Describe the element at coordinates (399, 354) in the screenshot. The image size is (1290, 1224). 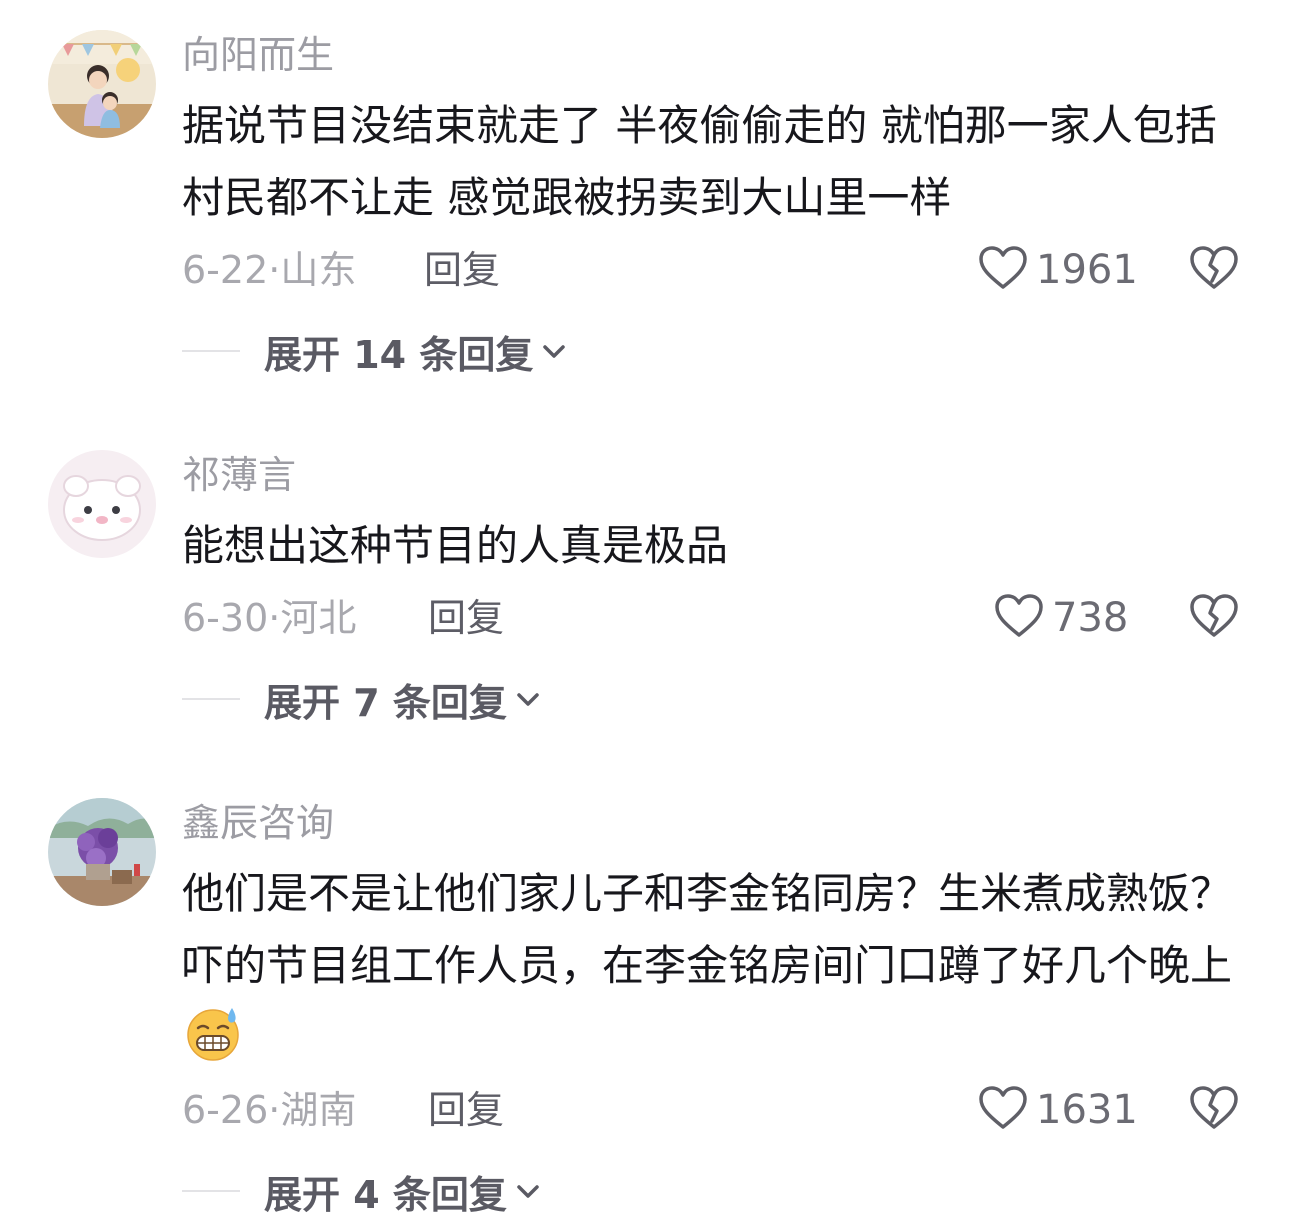
I see `expand-replies-label: 展开 14 条回复` at that location.